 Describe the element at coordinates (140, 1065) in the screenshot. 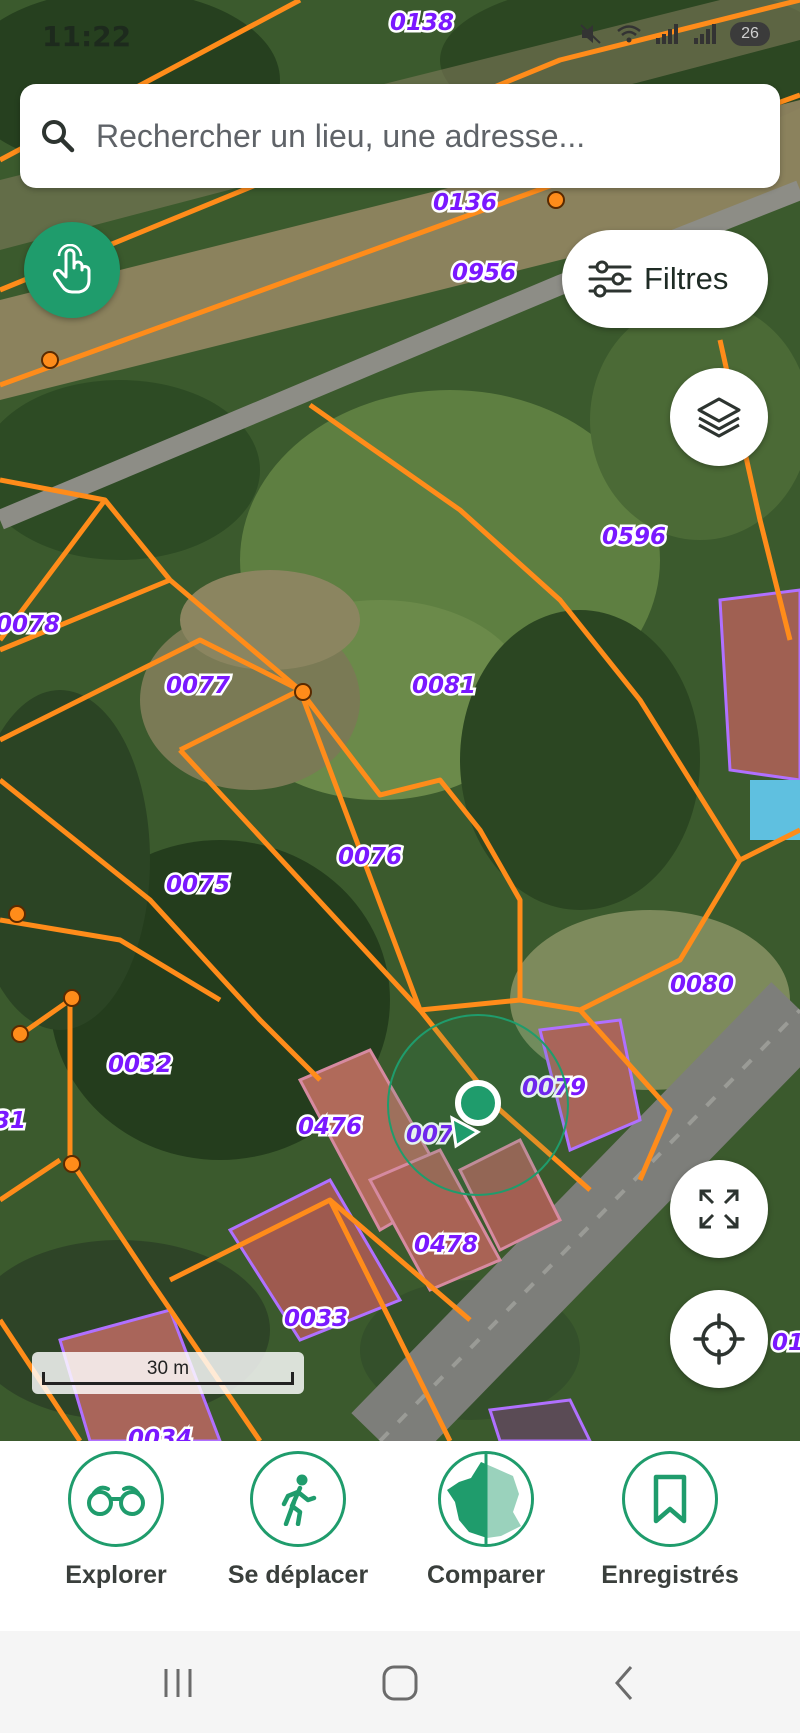

I see `parcel-label: 0032` at that location.